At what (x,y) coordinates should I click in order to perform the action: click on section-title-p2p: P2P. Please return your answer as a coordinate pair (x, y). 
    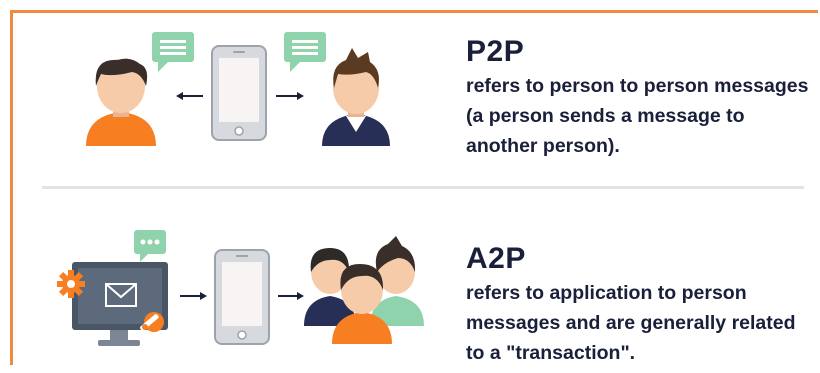
    Looking at the image, I should click on (495, 51).